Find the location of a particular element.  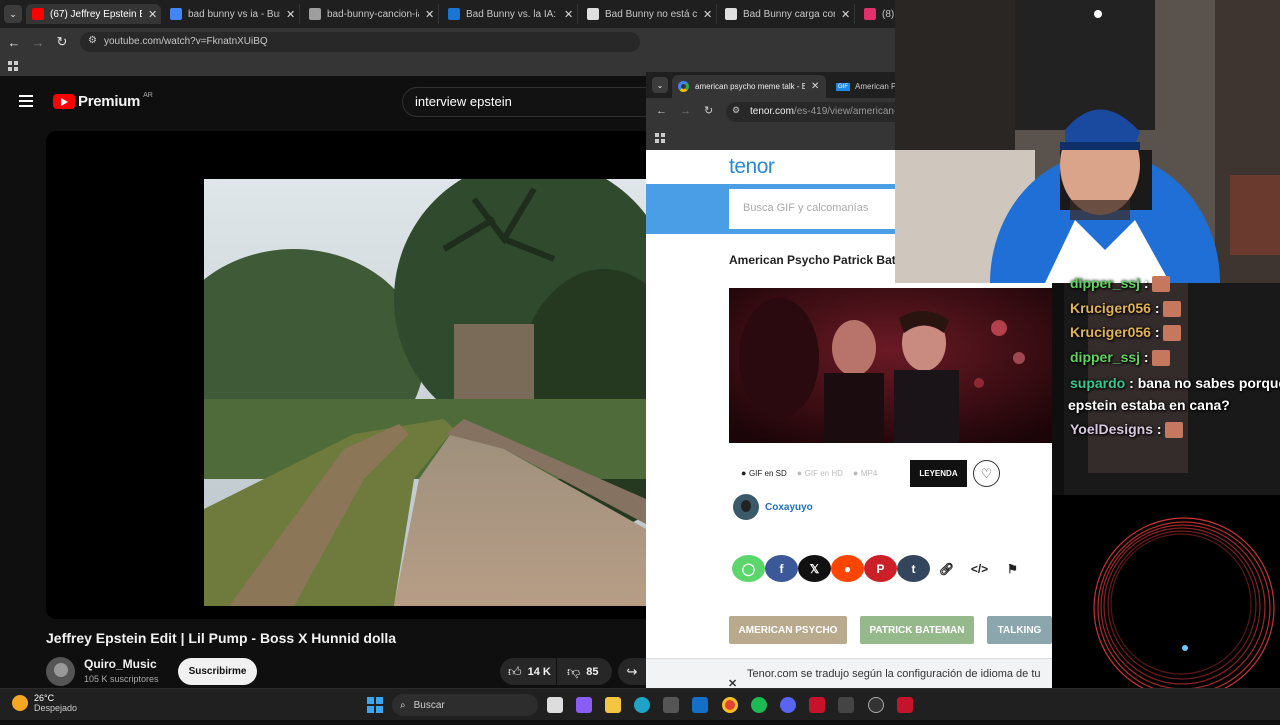

task-view-icon is located at coordinates (555, 705).